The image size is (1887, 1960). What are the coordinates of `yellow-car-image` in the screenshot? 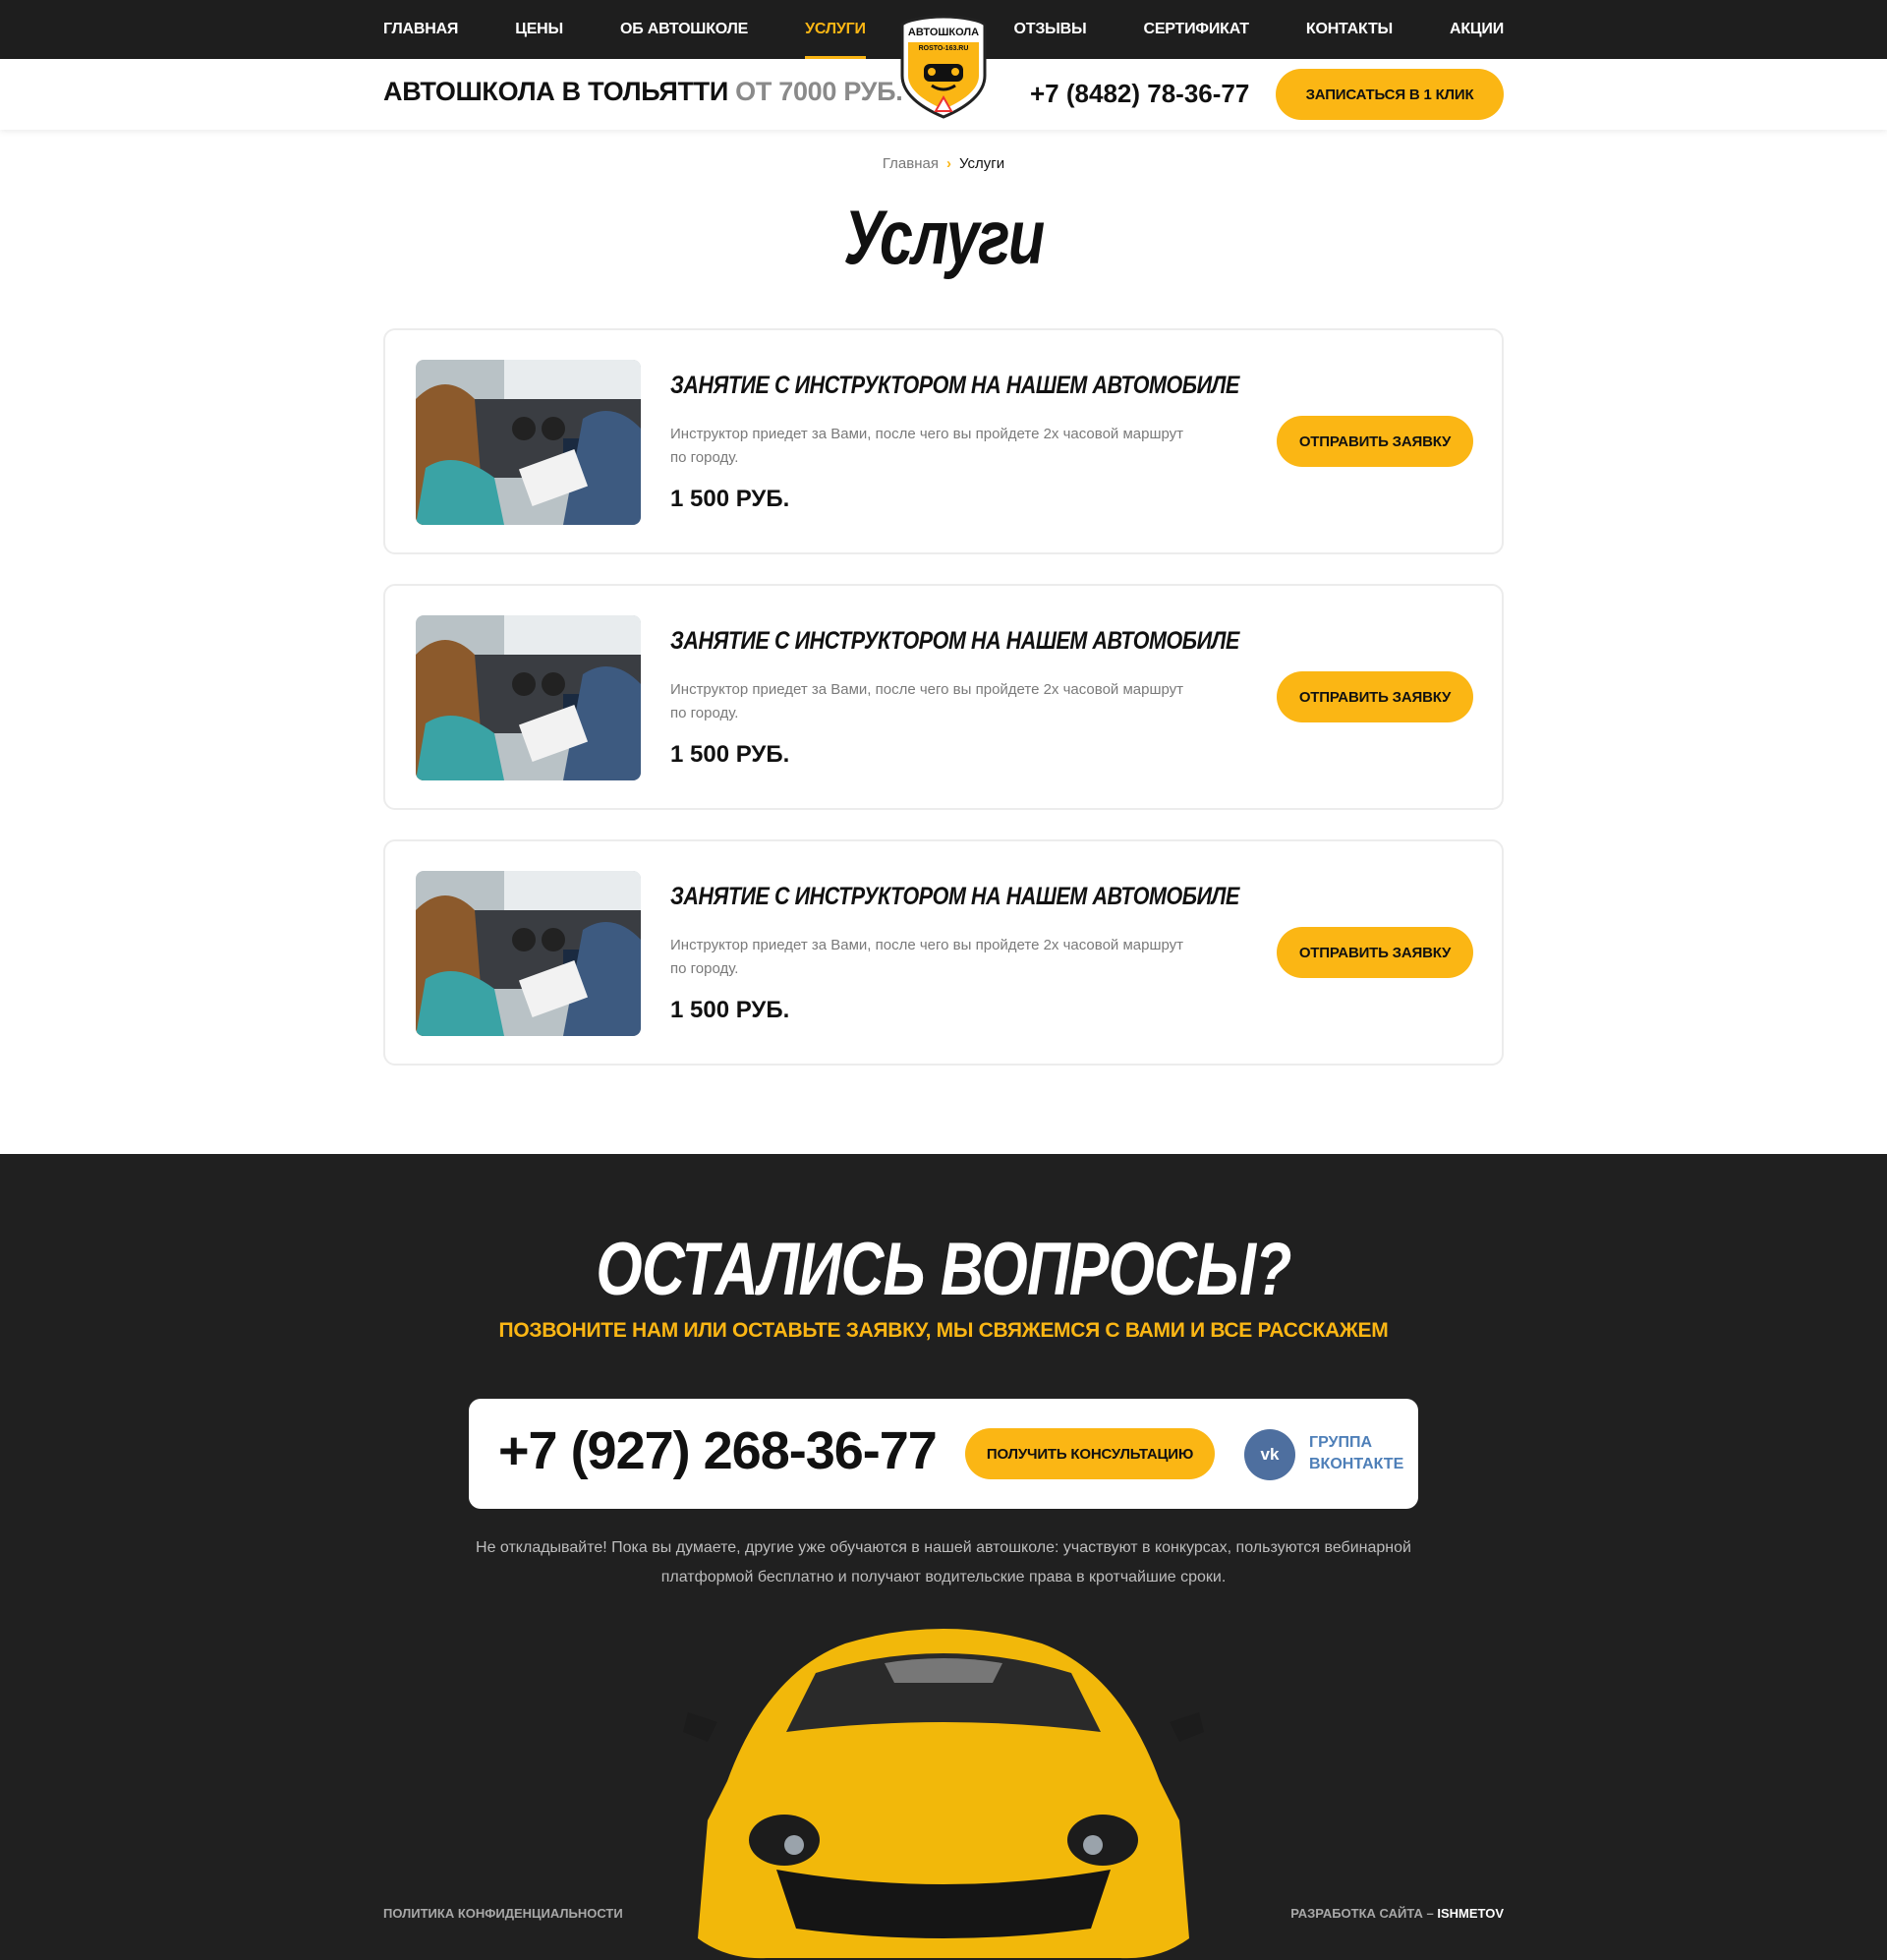 It's located at (943, 1794).